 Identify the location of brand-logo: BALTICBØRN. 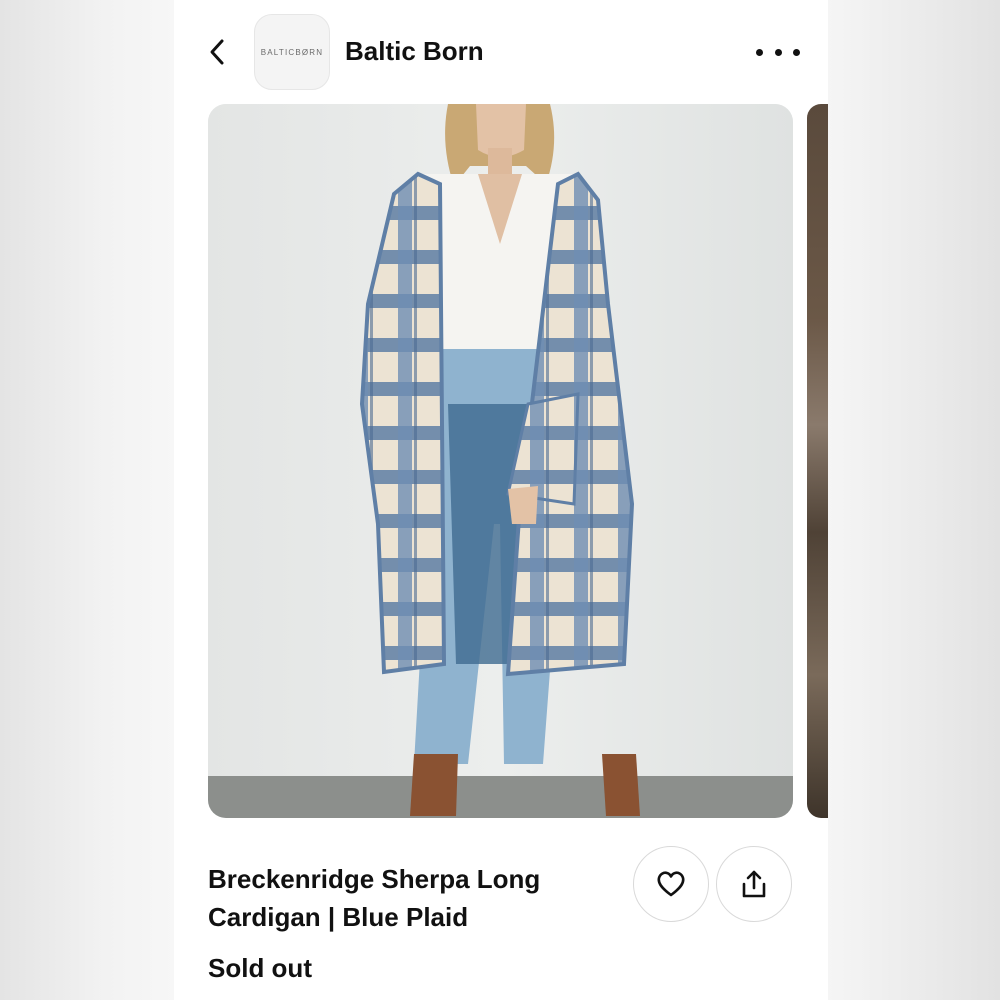
(292, 52).